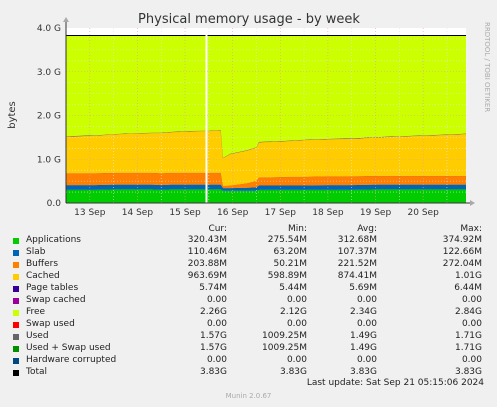 The image size is (497, 407). I want to click on x-tick-label: 15 Sep, so click(185, 213).